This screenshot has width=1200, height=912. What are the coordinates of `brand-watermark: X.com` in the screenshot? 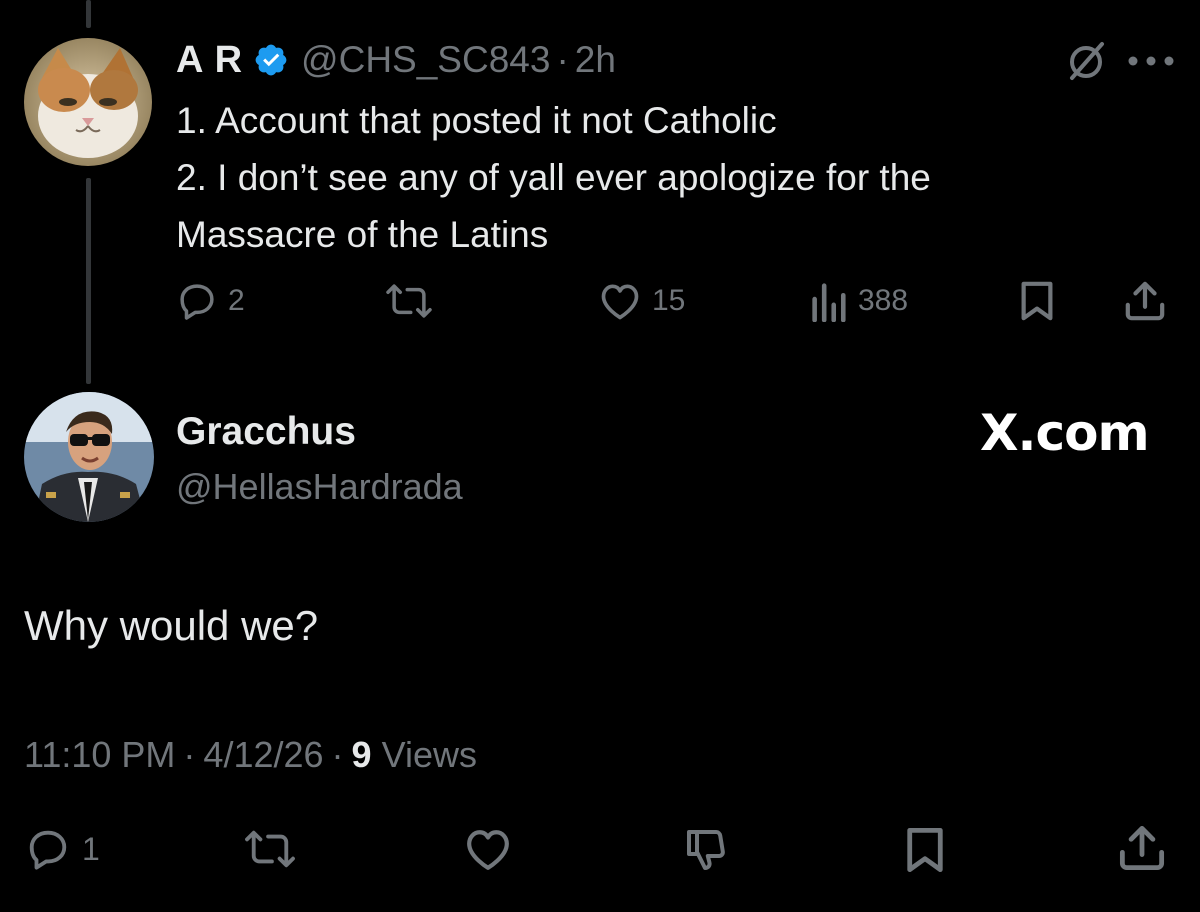 It's located at (1065, 433).